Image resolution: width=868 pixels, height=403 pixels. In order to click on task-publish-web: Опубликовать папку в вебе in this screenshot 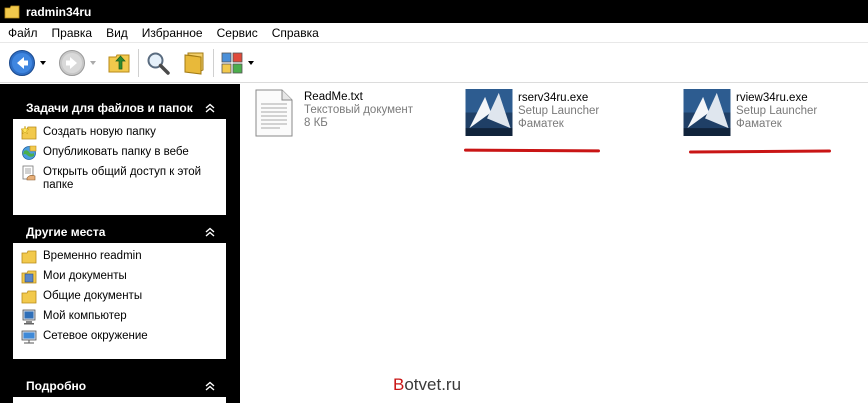, I will do `click(120, 155)`.